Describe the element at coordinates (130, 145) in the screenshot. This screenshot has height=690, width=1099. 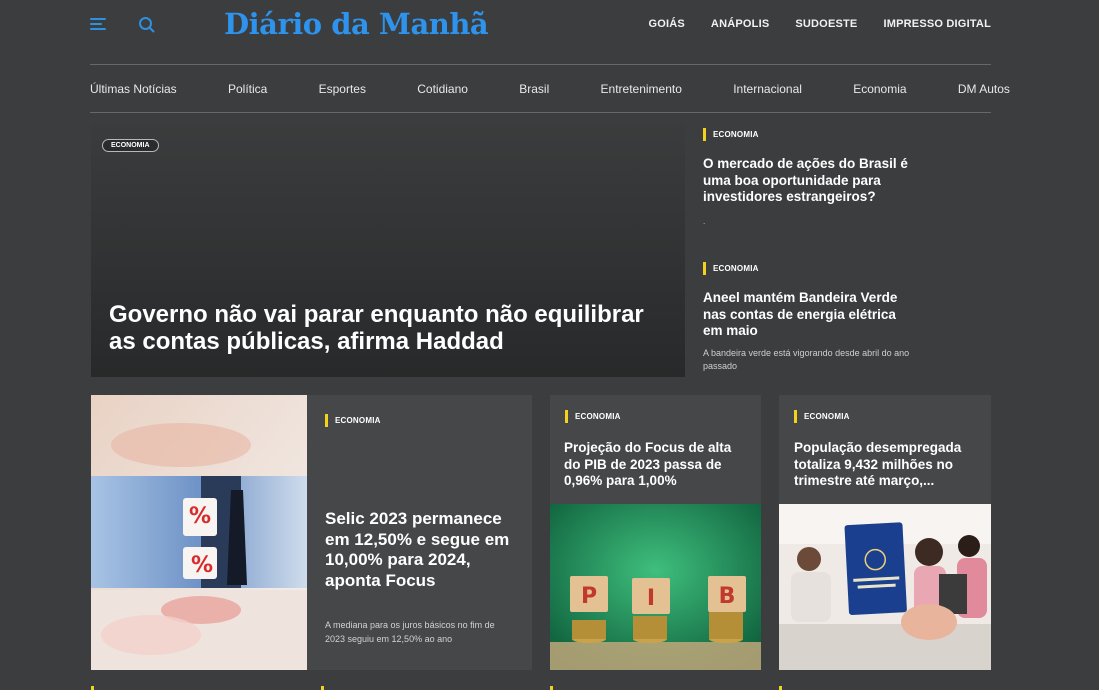
I see `hero-category-badge: ECONOMIA` at that location.